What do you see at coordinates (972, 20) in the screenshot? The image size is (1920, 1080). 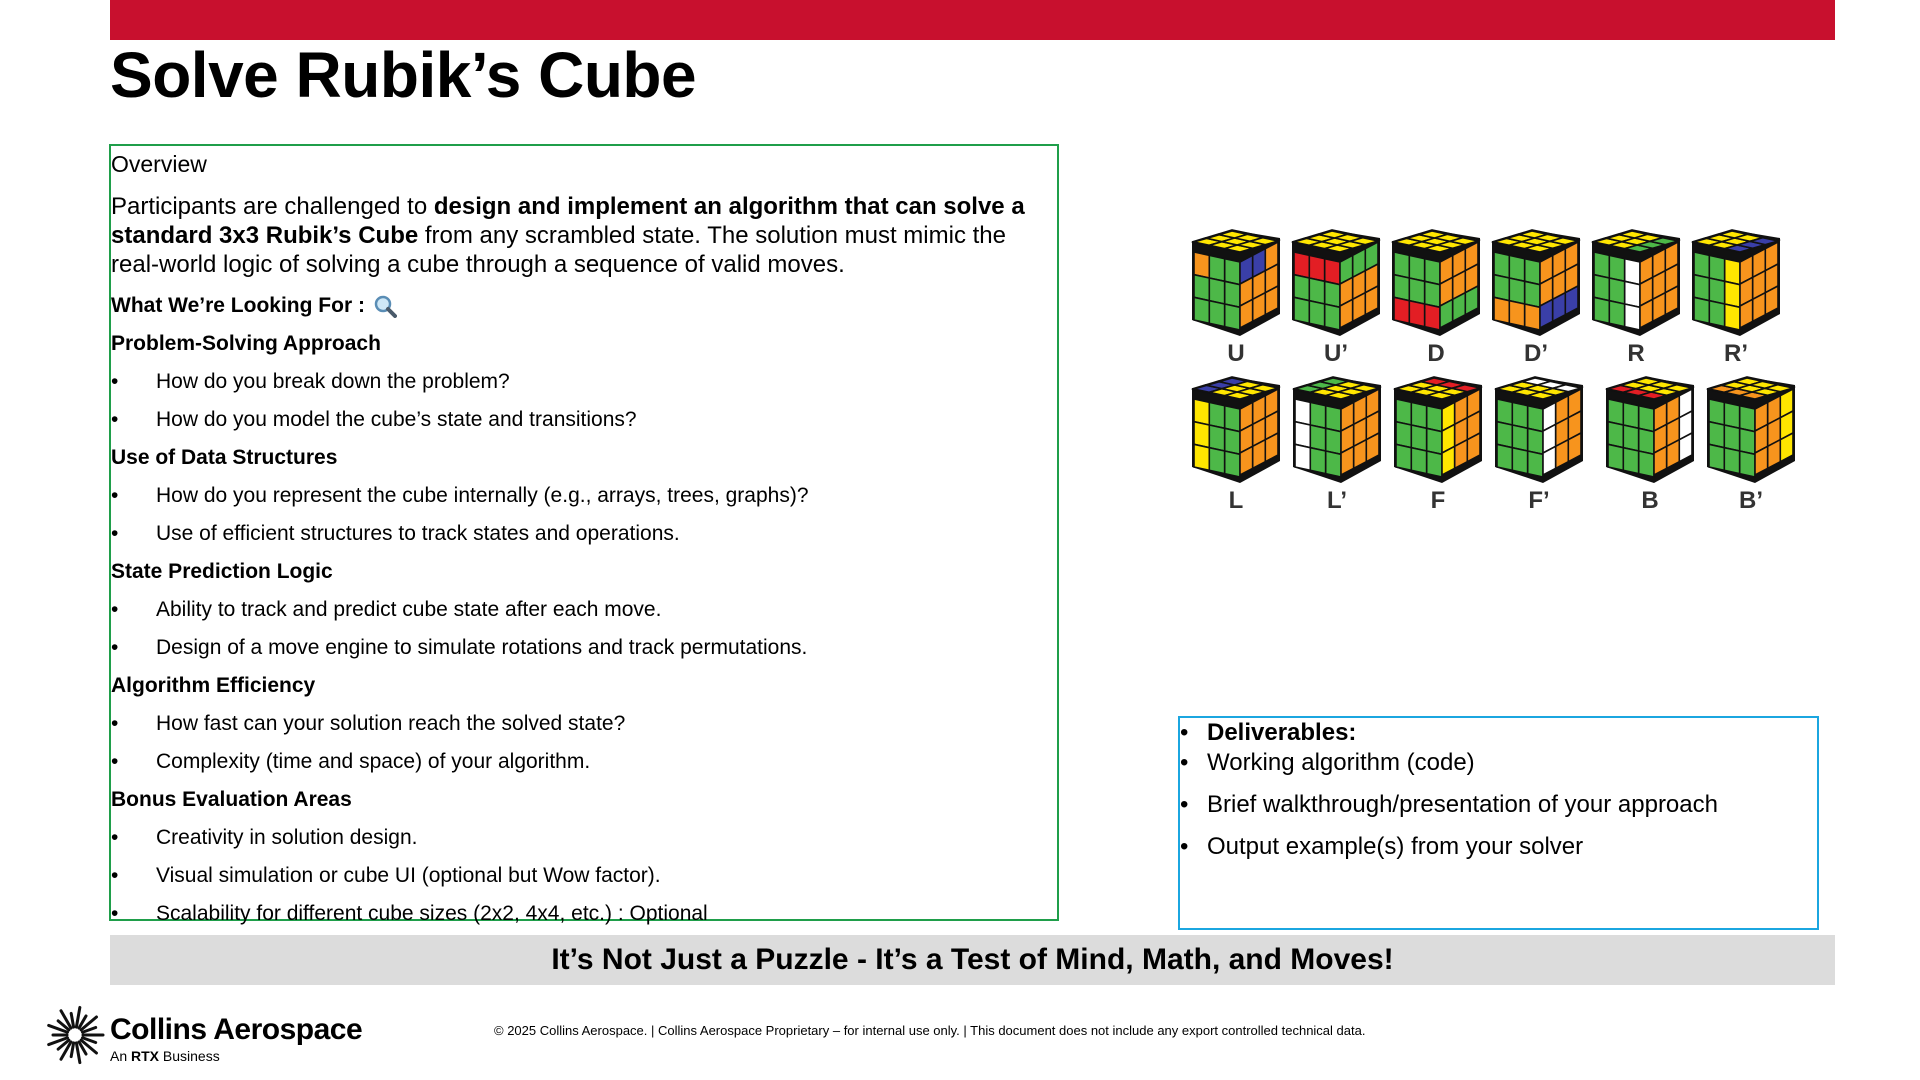 I see `top-accent-bar` at bounding box center [972, 20].